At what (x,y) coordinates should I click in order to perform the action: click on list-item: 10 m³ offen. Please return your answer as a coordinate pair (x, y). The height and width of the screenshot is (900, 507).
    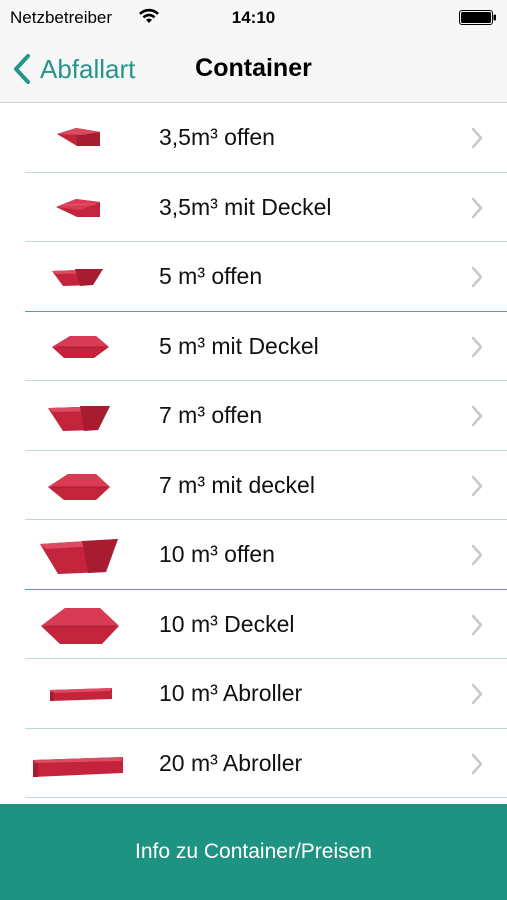
    Looking at the image, I should click on (253, 555).